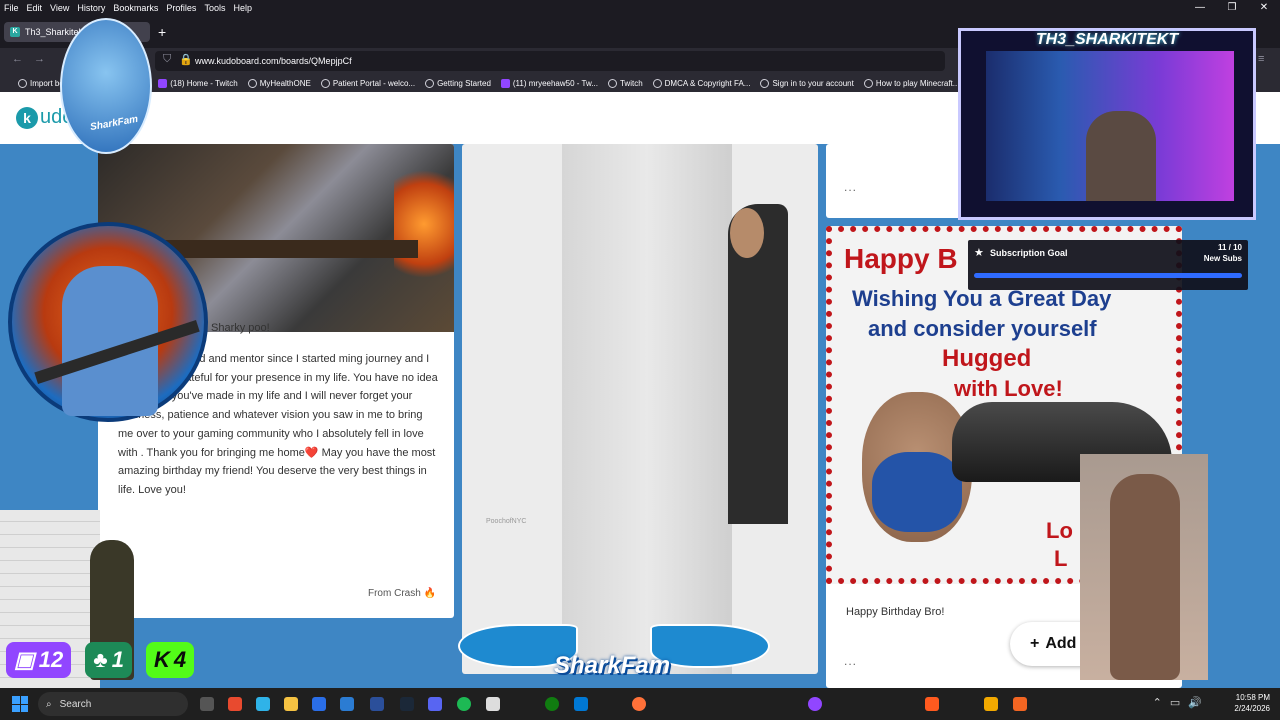 The width and height of the screenshot is (1280, 720). I want to click on door-photo, so click(647, 409).